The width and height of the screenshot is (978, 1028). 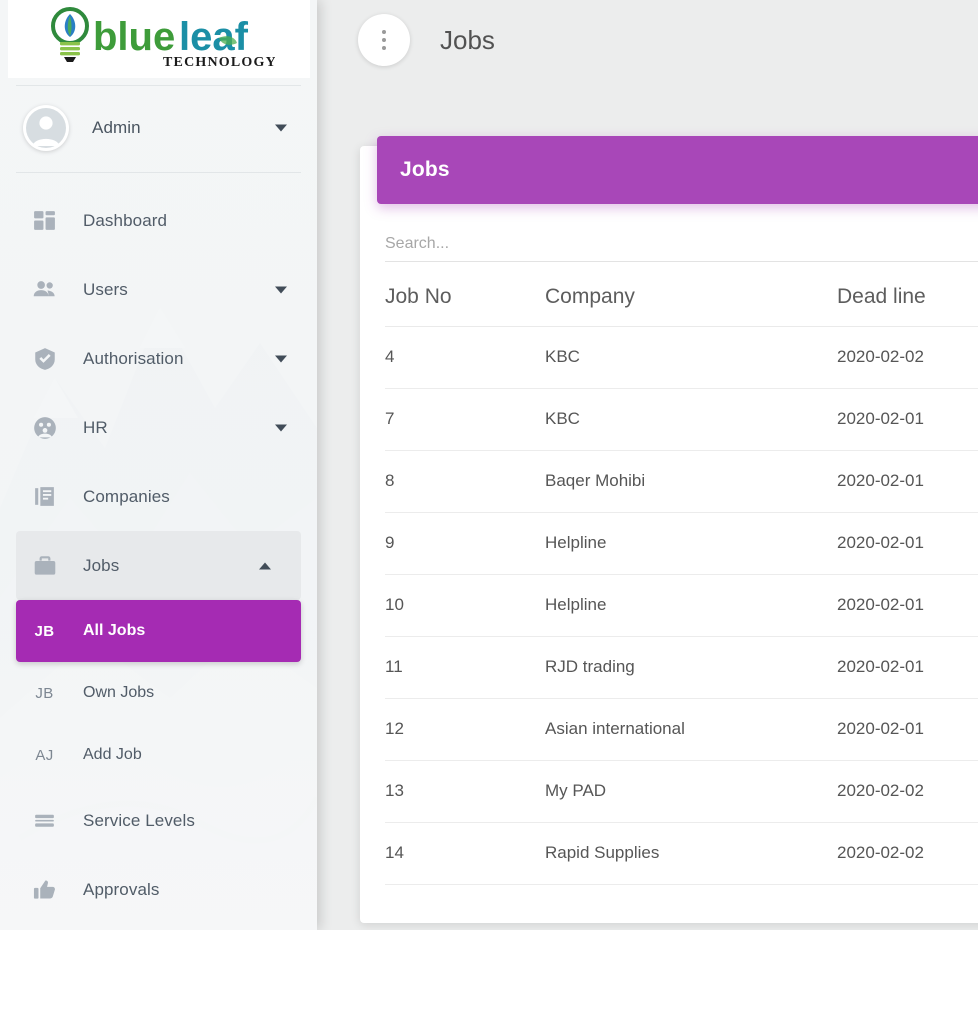 What do you see at coordinates (158, 128) in the screenshot?
I see `sidebar-user-menu: Admin` at bounding box center [158, 128].